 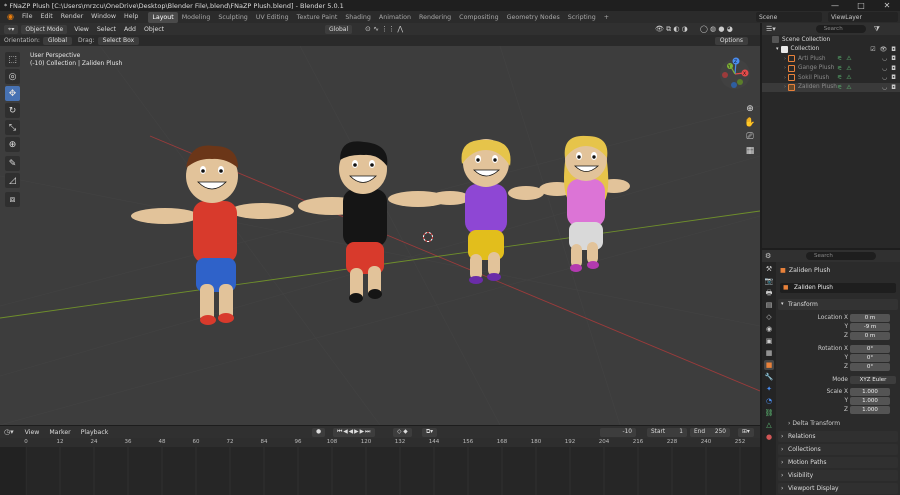 I want to click on record-icon: ●, so click(x=319, y=432).